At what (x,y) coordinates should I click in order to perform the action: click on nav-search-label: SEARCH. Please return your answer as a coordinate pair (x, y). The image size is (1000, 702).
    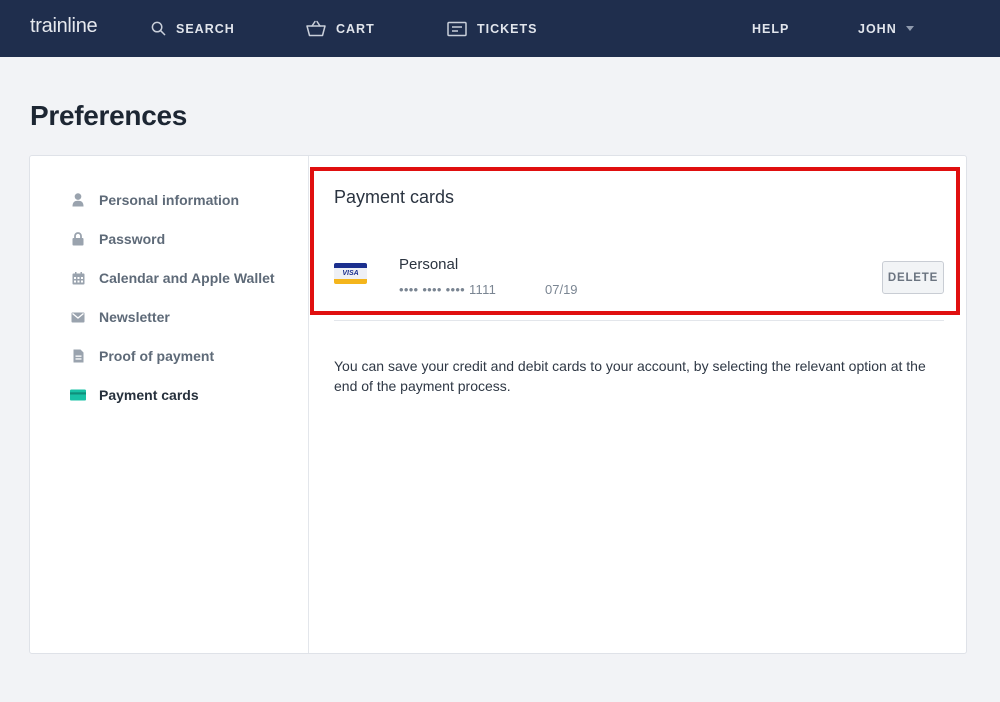
    Looking at the image, I should click on (205, 28).